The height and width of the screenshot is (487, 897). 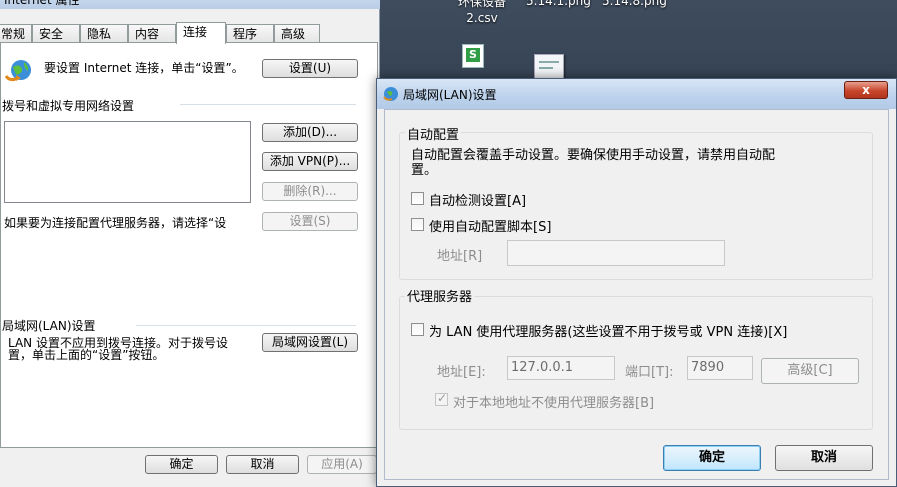 What do you see at coordinates (417, 198) in the screenshot?
I see `auto-detect-checkbox` at bounding box center [417, 198].